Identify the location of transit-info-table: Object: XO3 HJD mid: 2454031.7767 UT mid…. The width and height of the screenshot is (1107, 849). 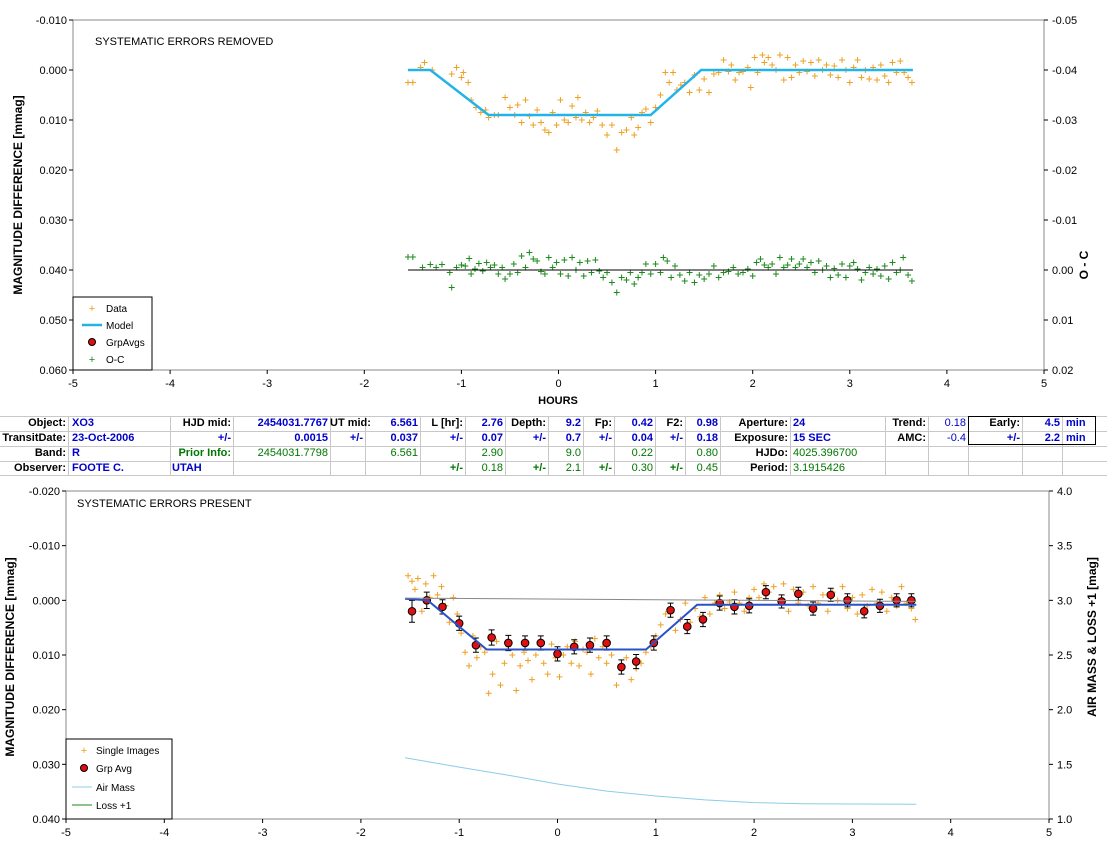
(553, 446).